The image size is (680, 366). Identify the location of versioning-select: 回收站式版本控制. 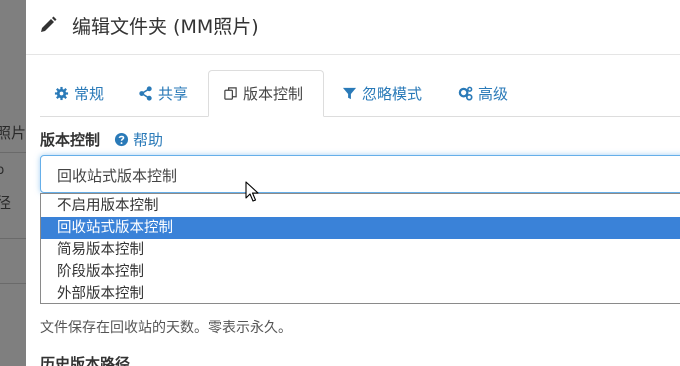
(360, 174).